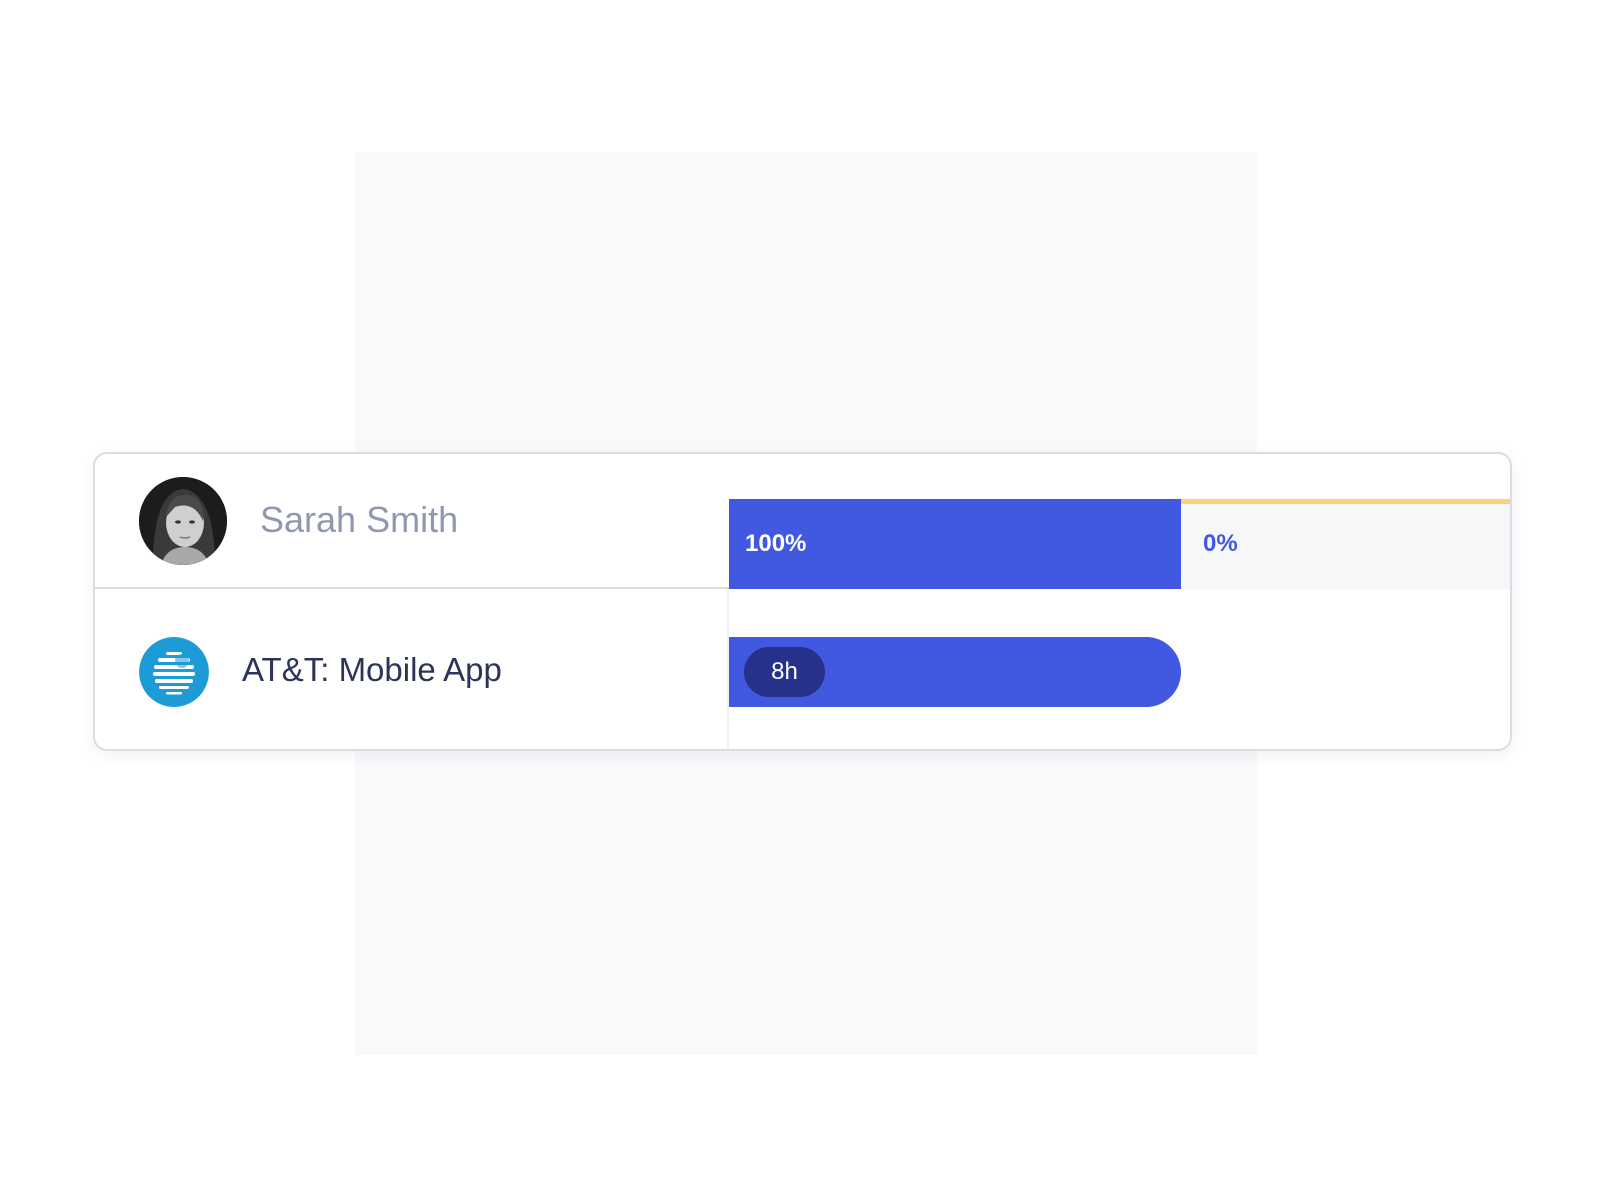 This screenshot has height=1200, width=1600. What do you see at coordinates (955, 672) in the screenshot?
I see `assignment-bar: 8h` at bounding box center [955, 672].